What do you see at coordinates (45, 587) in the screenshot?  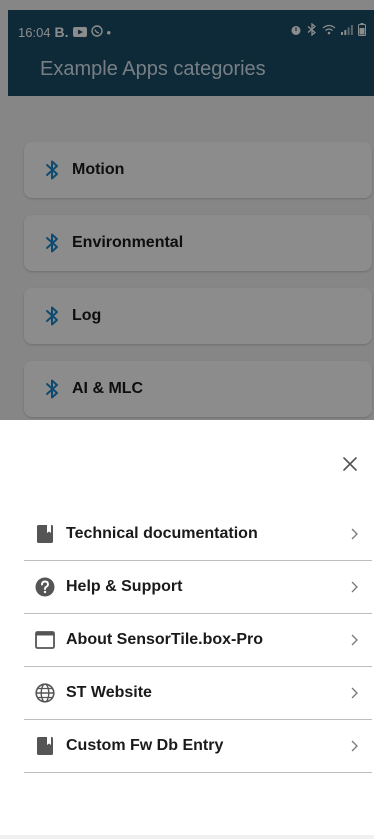 I see `help-icon` at bounding box center [45, 587].